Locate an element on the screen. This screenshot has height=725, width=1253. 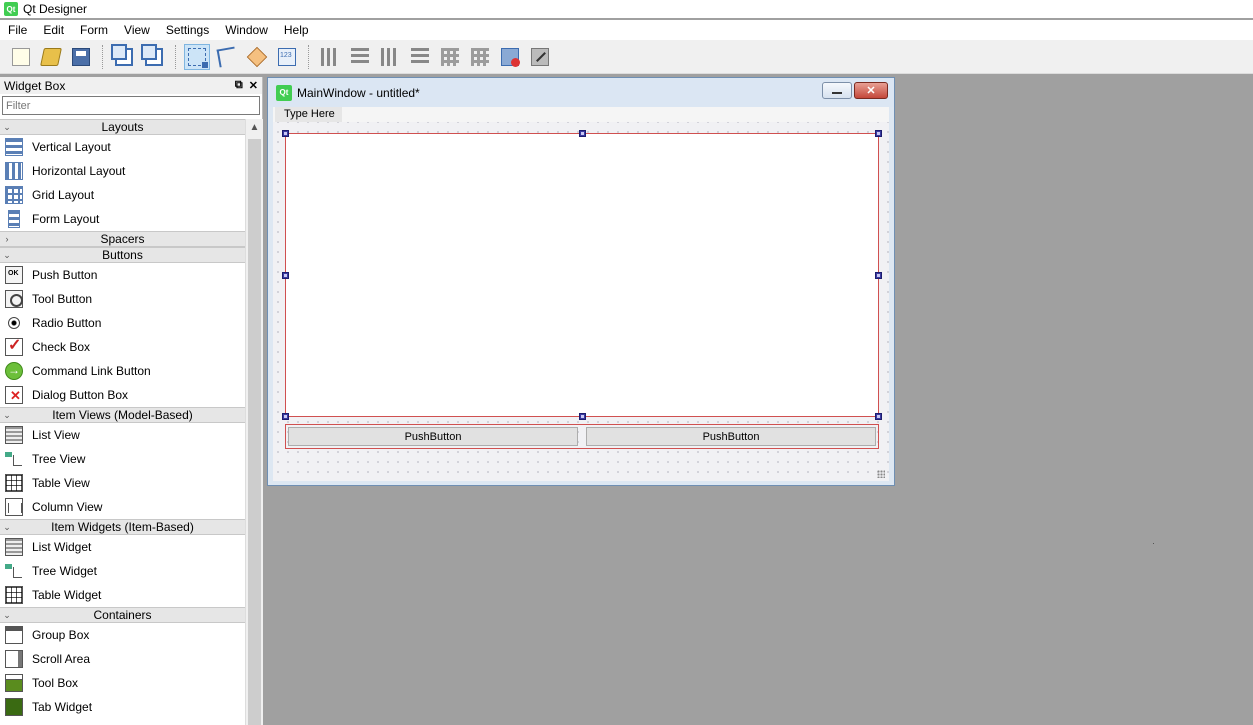
edit-widgets-button is located at coordinates (197, 56).